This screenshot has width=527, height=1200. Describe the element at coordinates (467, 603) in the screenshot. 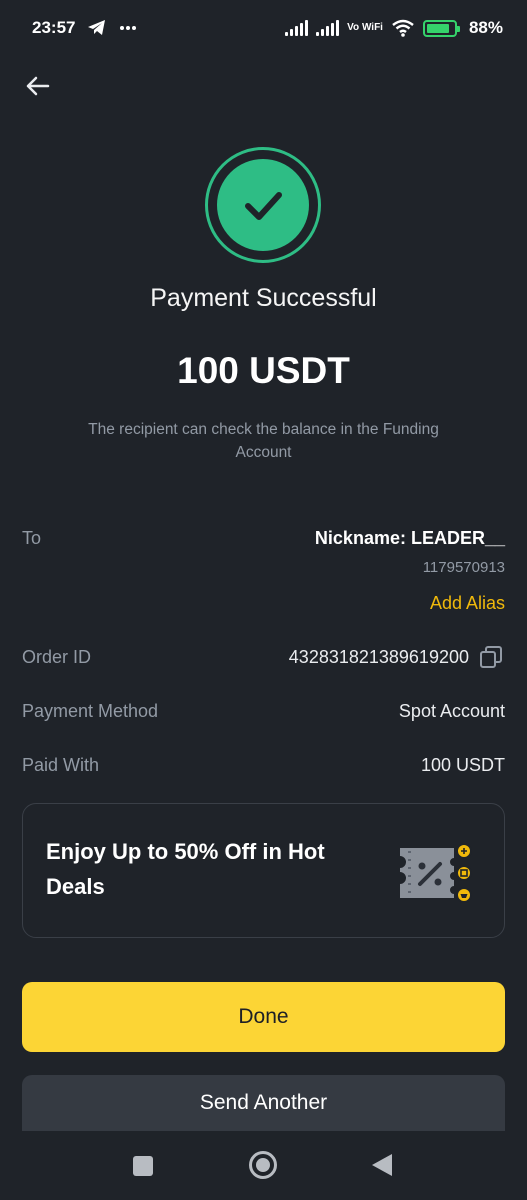

I see `add-alias-link: Add Alias` at that location.